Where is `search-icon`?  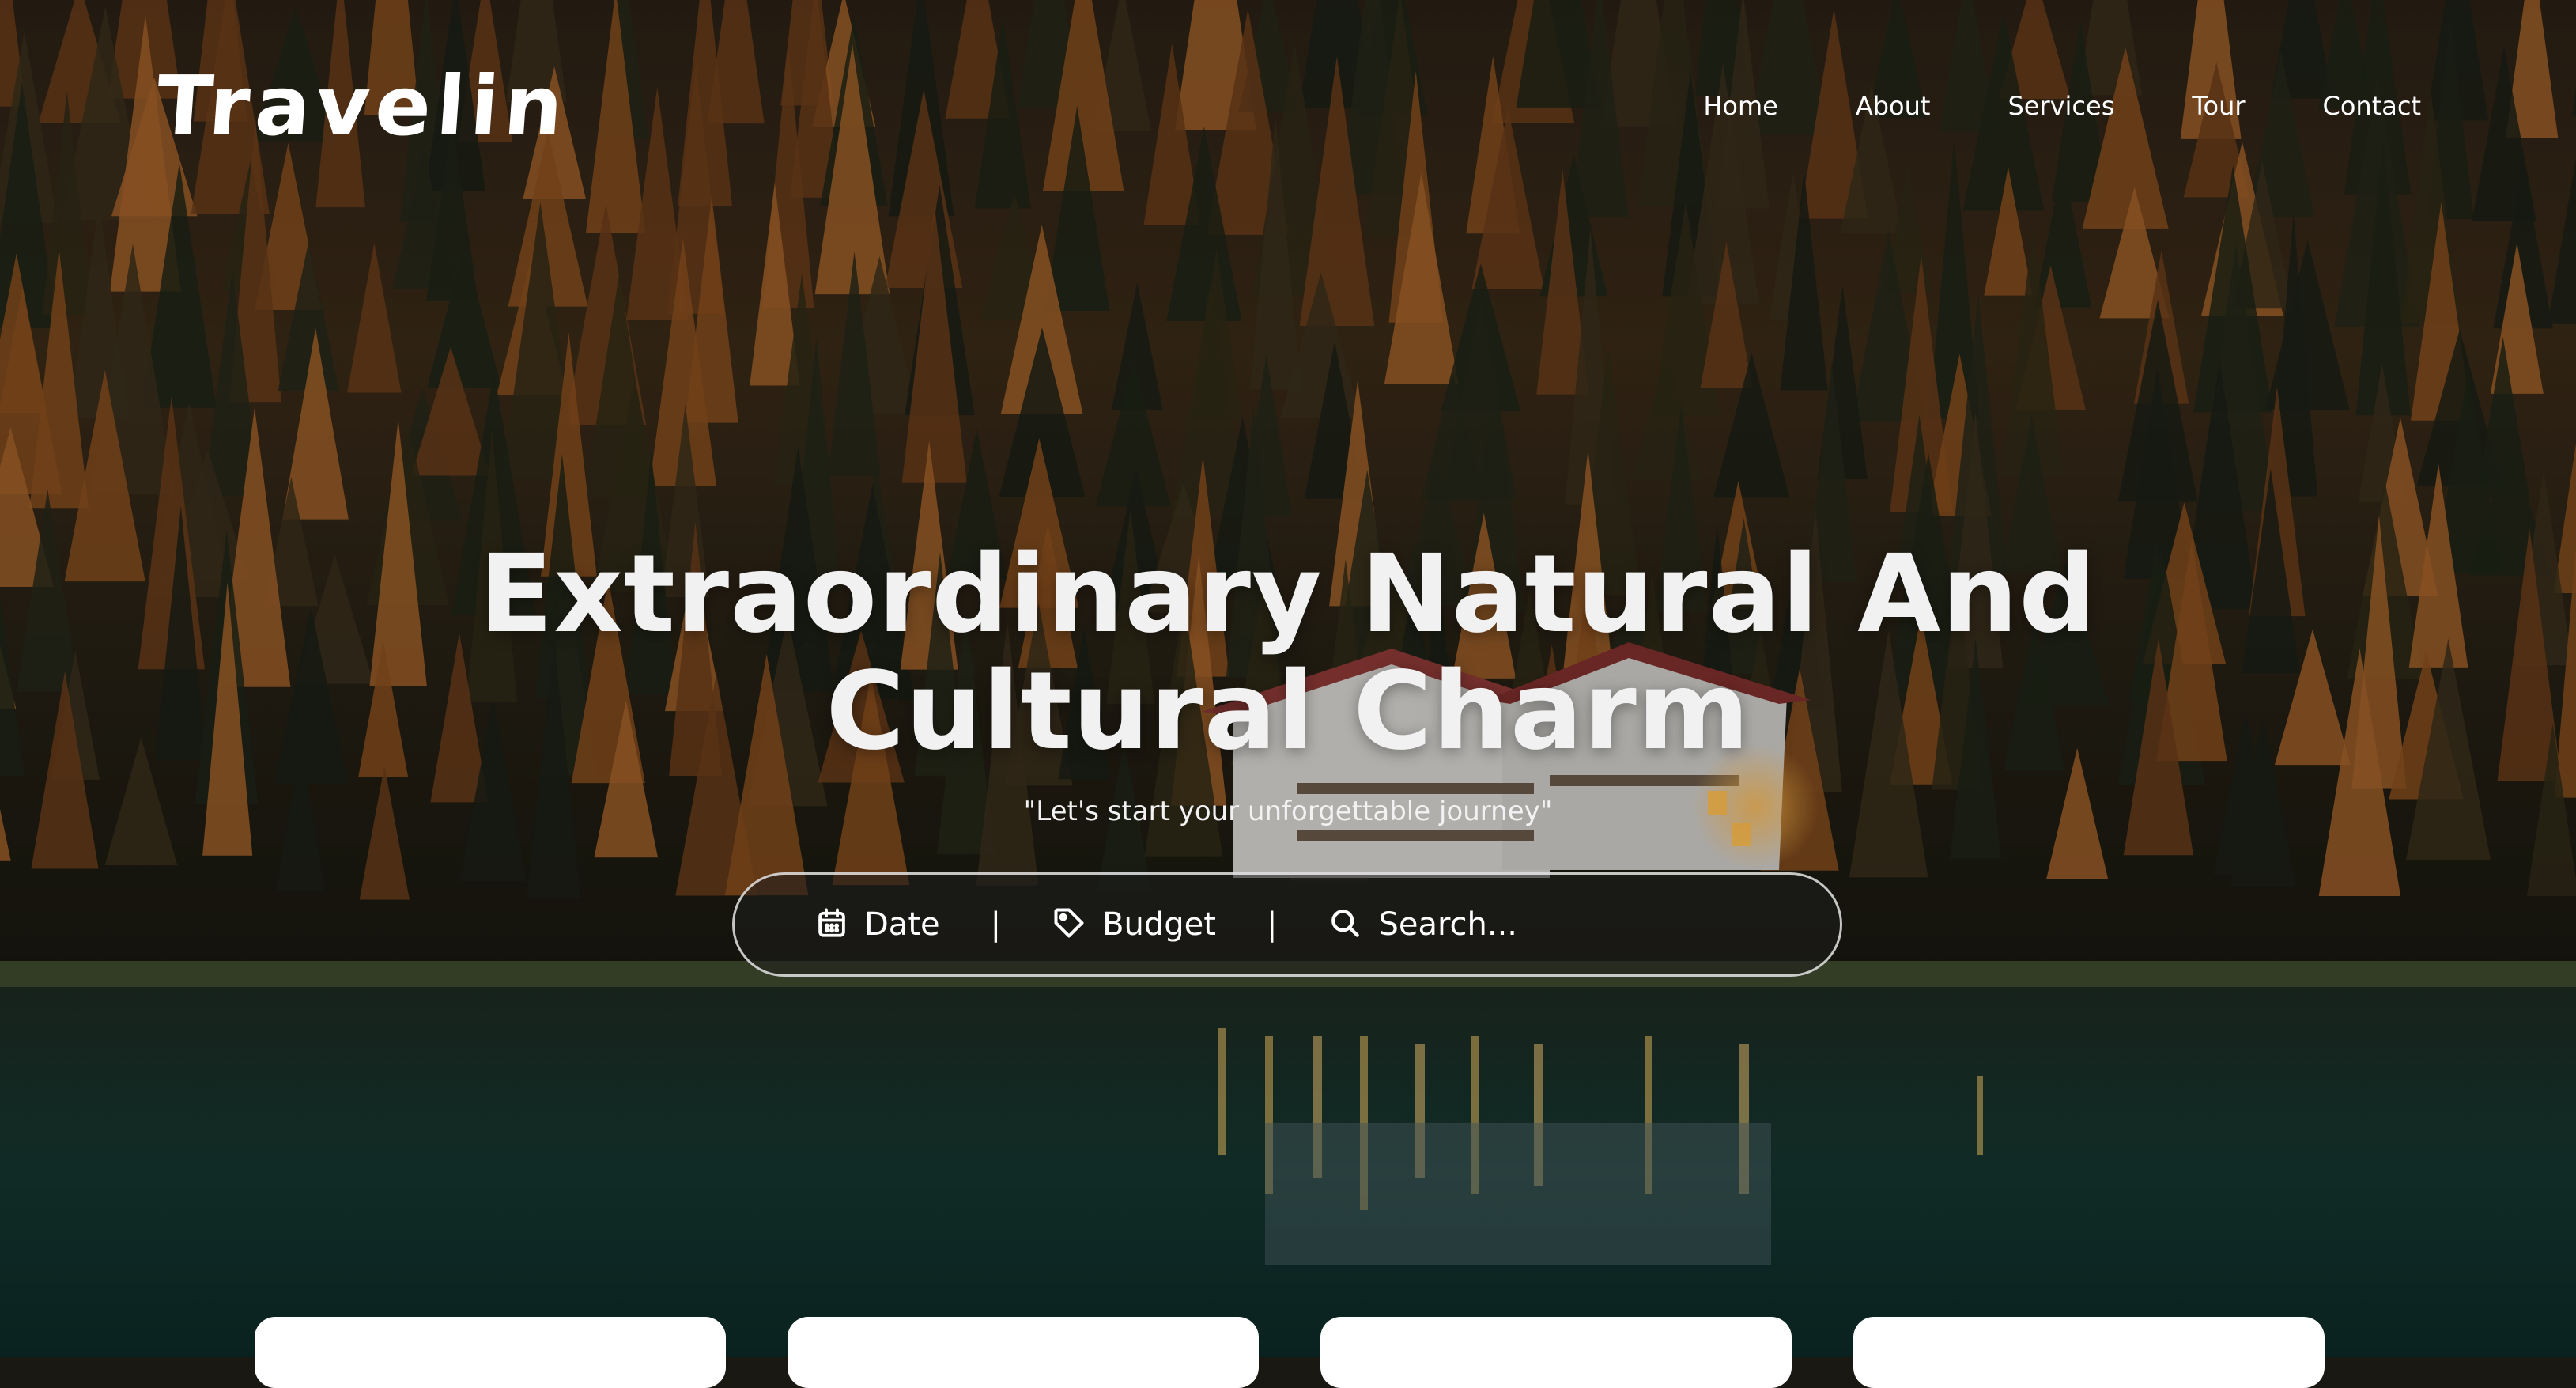 search-icon is located at coordinates (1345, 925).